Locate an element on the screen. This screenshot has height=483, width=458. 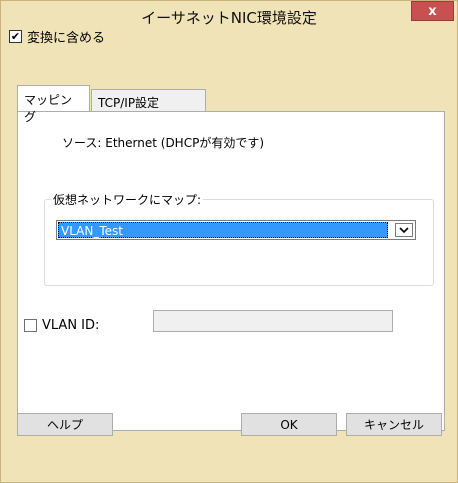
virtual-network-selected-value: VLAN_Test is located at coordinates (223, 230).